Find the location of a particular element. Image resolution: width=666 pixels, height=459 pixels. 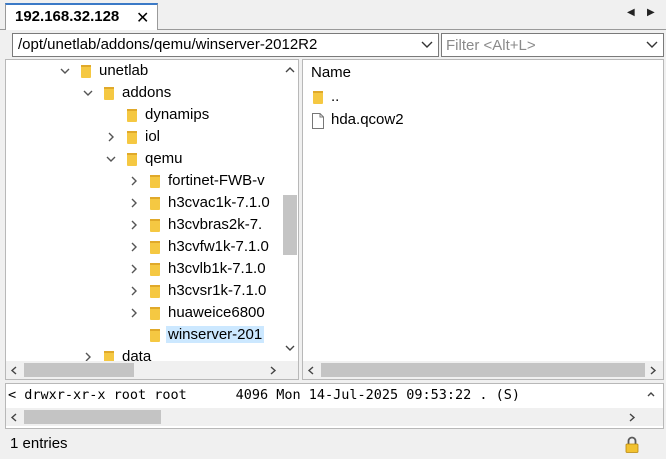

list-horizontal-scrollbar is located at coordinates (483, 370).